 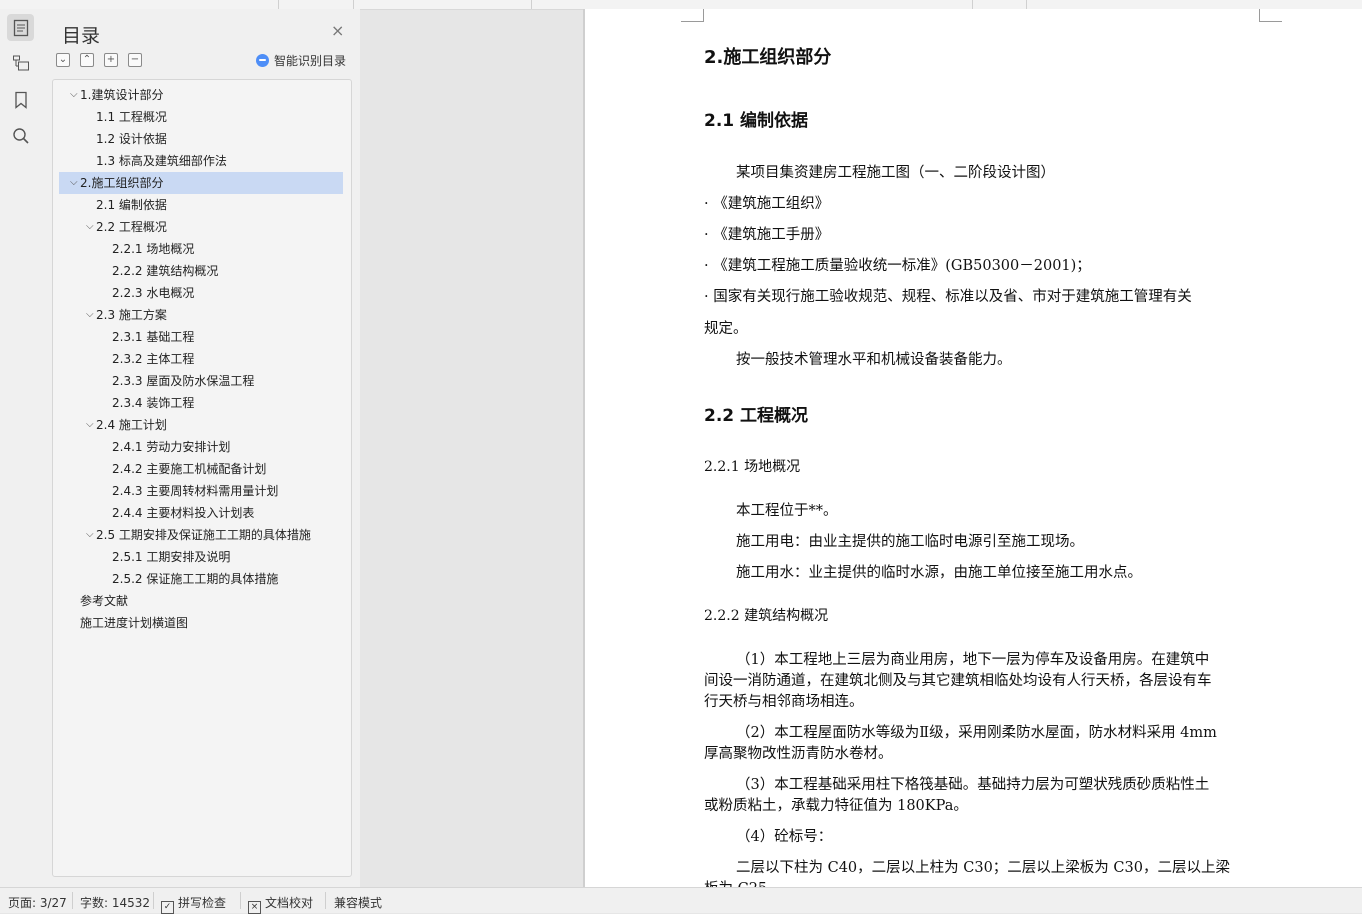 I want to click on toc-item: 2.4.3 主要周转材料需用量计划, so click(x=201, y=491).